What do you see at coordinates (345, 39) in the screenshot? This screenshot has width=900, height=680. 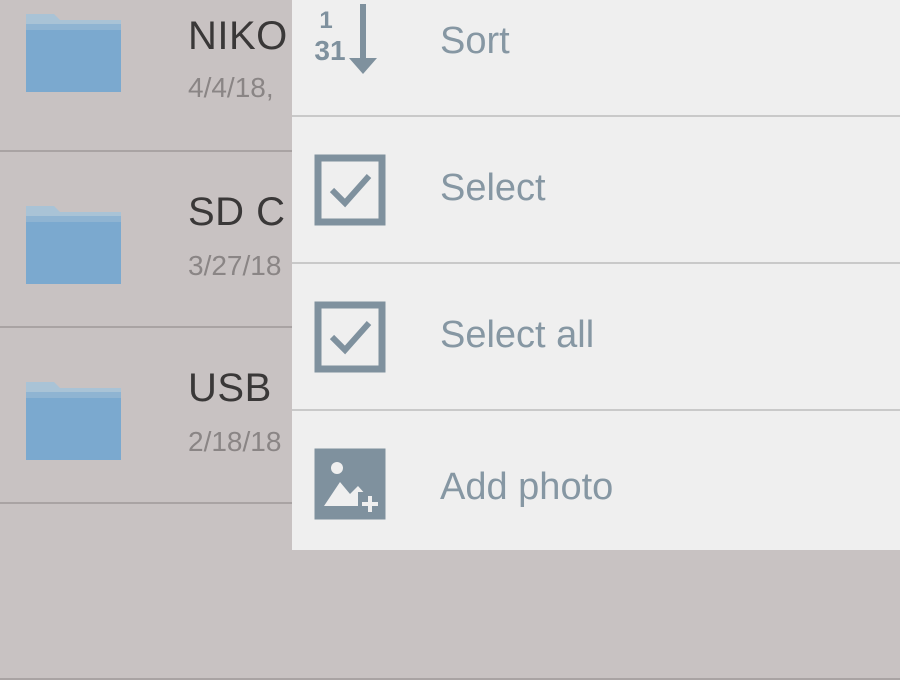 I see `sort-icon: 1 31` at bounding box center [345, 39].